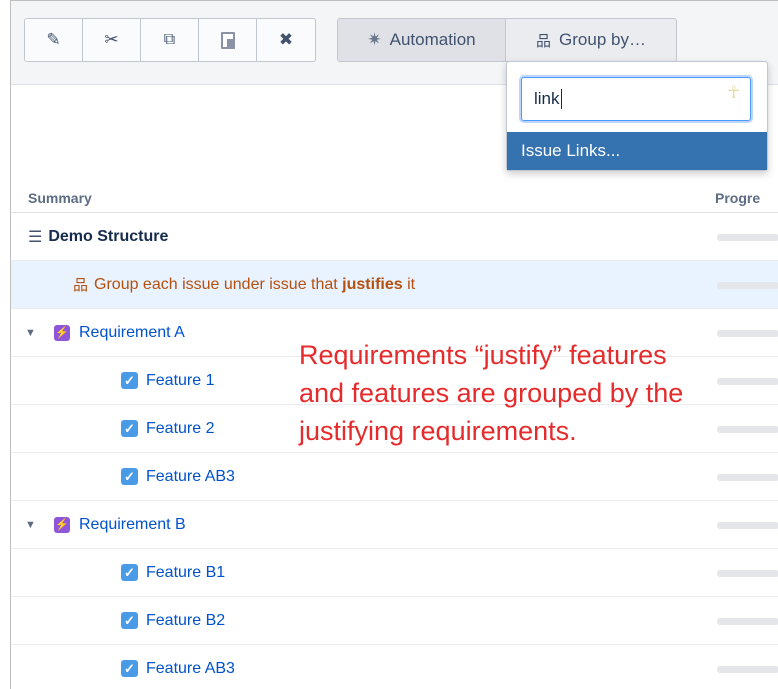 The height and width of the screenshot is (689, 778). What do you see at coordinates (483, 355) in the screenshot?
I see `annotation-line: Requirements “justify” features` at bounding box center [483, 355].